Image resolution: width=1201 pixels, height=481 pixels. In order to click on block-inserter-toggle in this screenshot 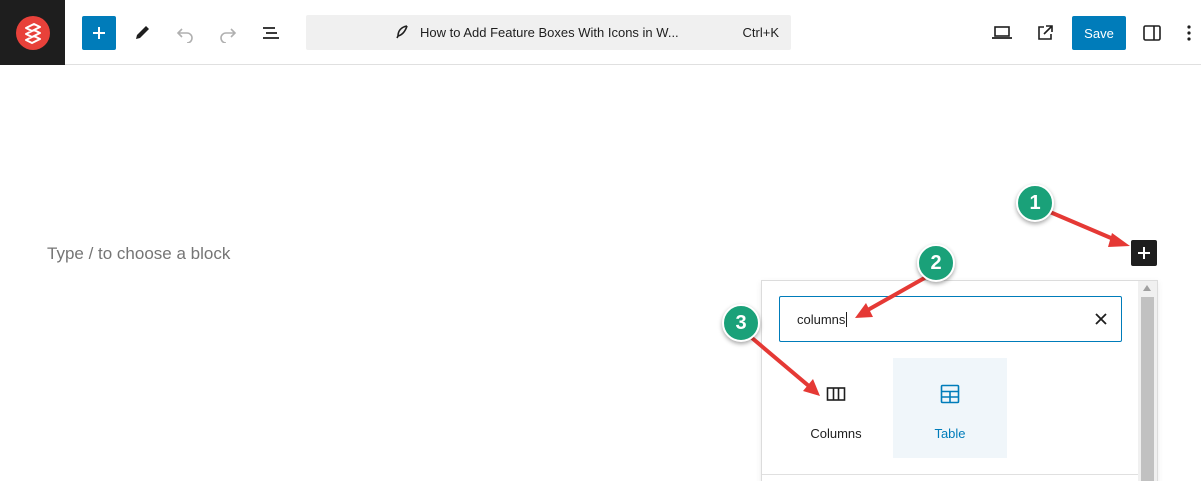, I will do `click(1144, 253)`.